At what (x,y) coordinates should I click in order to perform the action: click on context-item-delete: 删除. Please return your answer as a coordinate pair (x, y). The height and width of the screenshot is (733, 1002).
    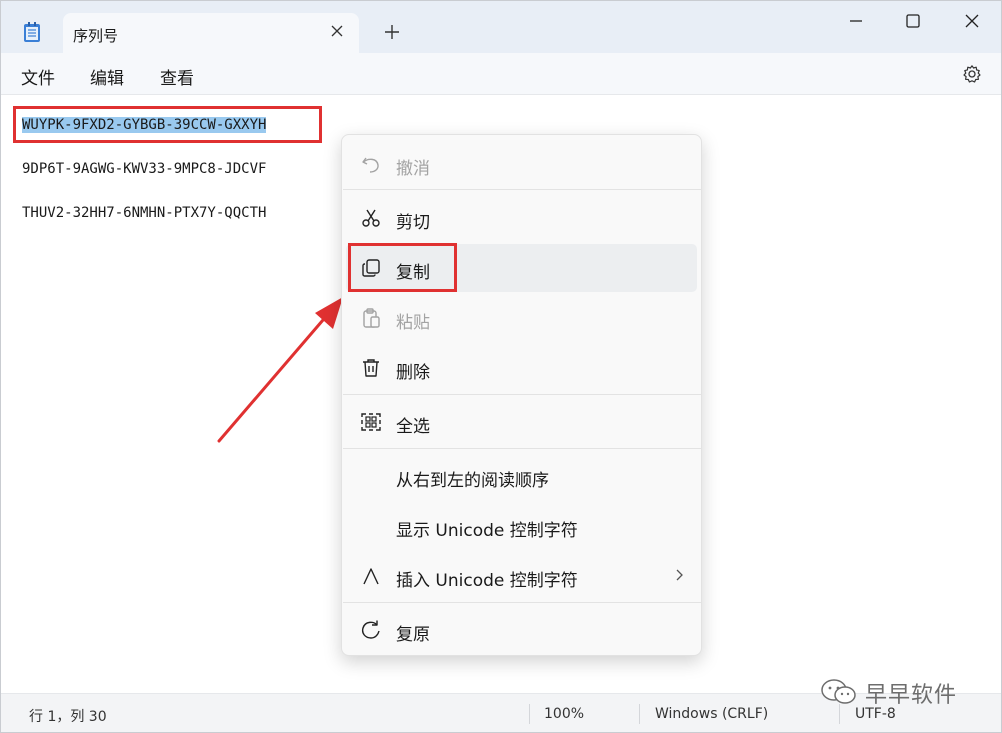
    Looking at the image, I should click on (521, 368).